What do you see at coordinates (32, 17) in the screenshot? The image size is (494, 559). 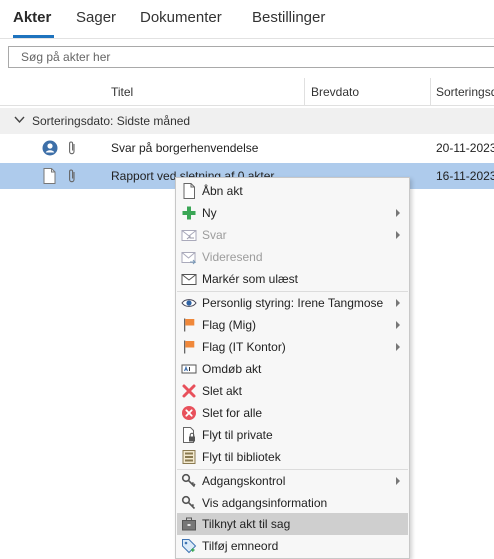 I see `tab-akter: Akter` at bounding box center [32, 17].